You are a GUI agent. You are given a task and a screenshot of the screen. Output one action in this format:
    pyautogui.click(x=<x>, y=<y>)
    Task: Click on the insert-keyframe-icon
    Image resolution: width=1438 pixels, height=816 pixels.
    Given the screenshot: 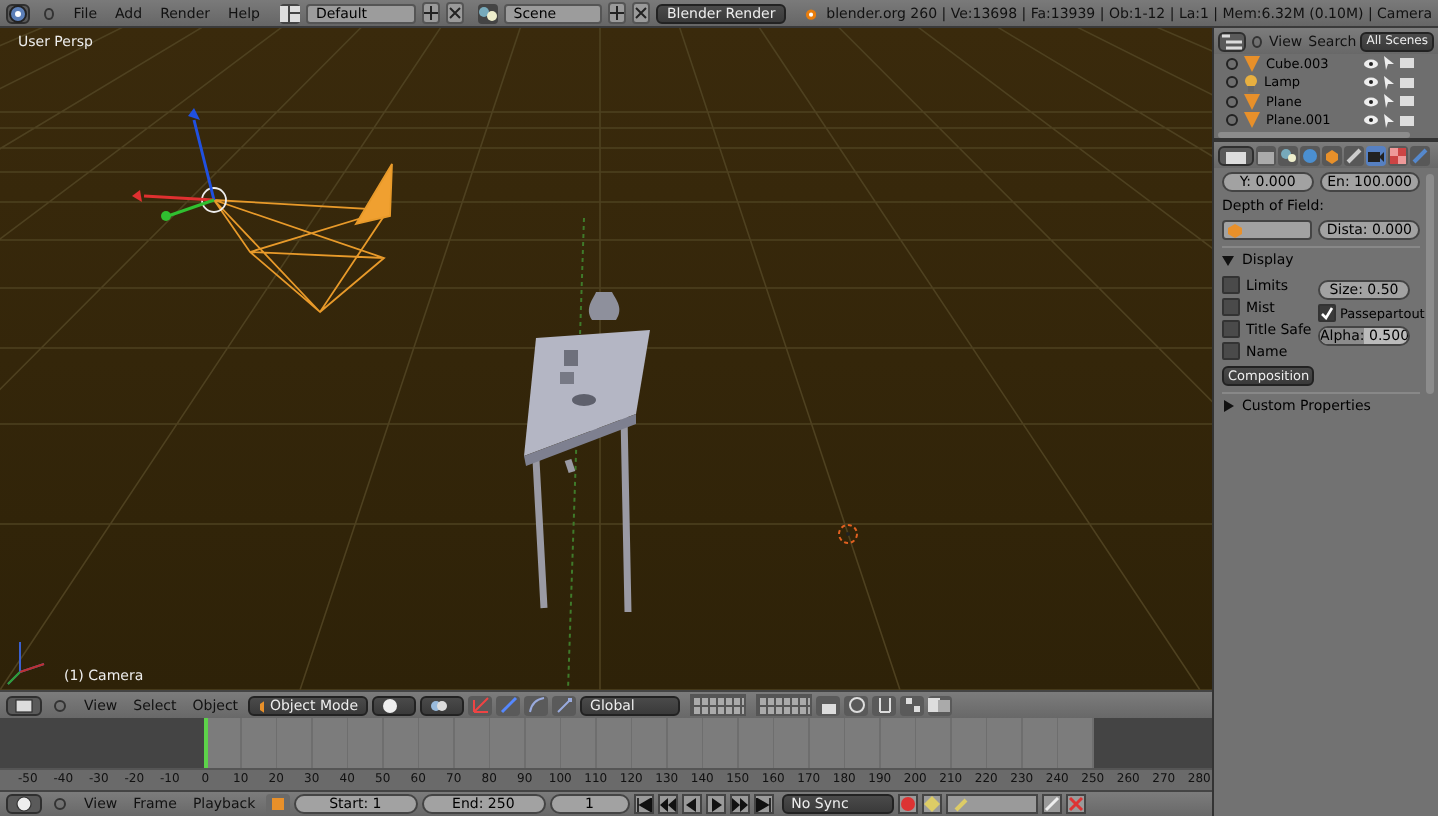 What is the action you would take?
    pyautogui.click(x=1051, y=804)
    